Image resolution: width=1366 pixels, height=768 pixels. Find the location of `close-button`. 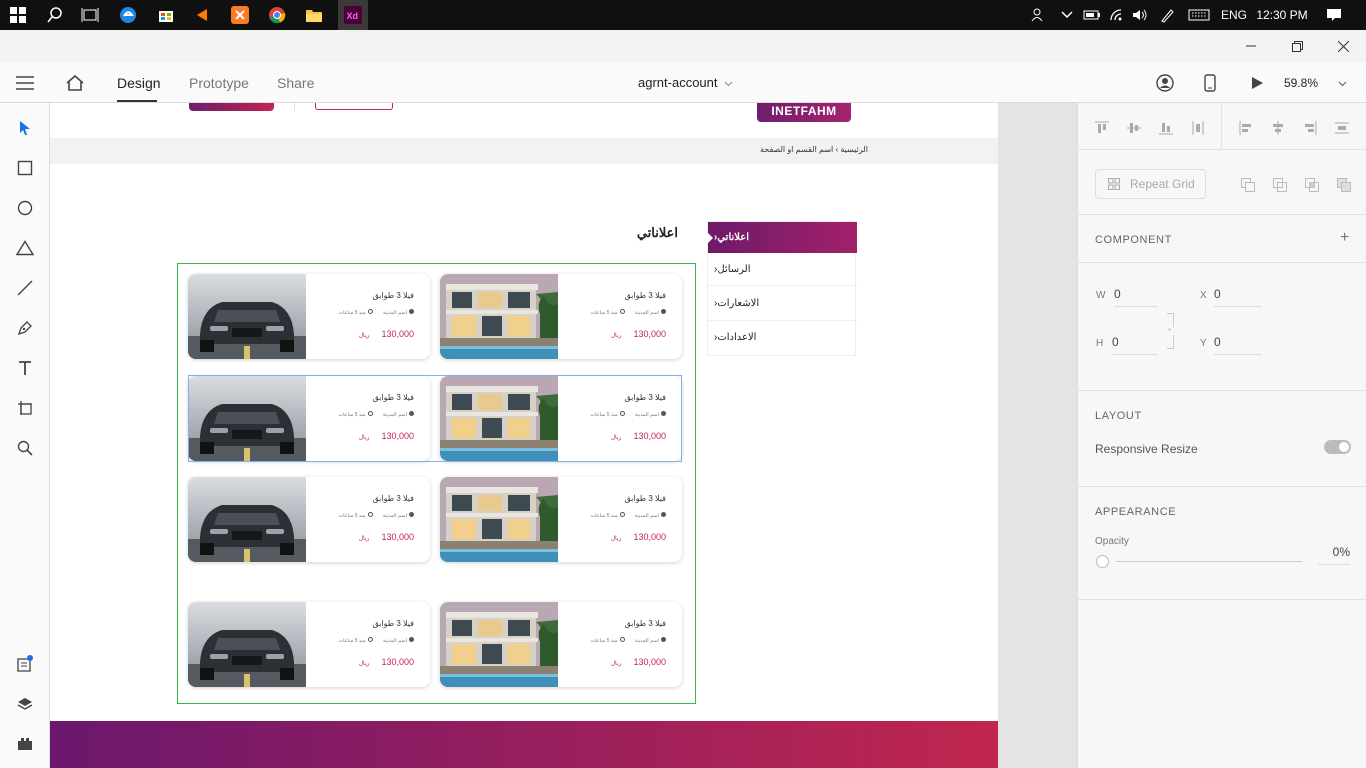

close-button is located at coordinates (1343, 46).